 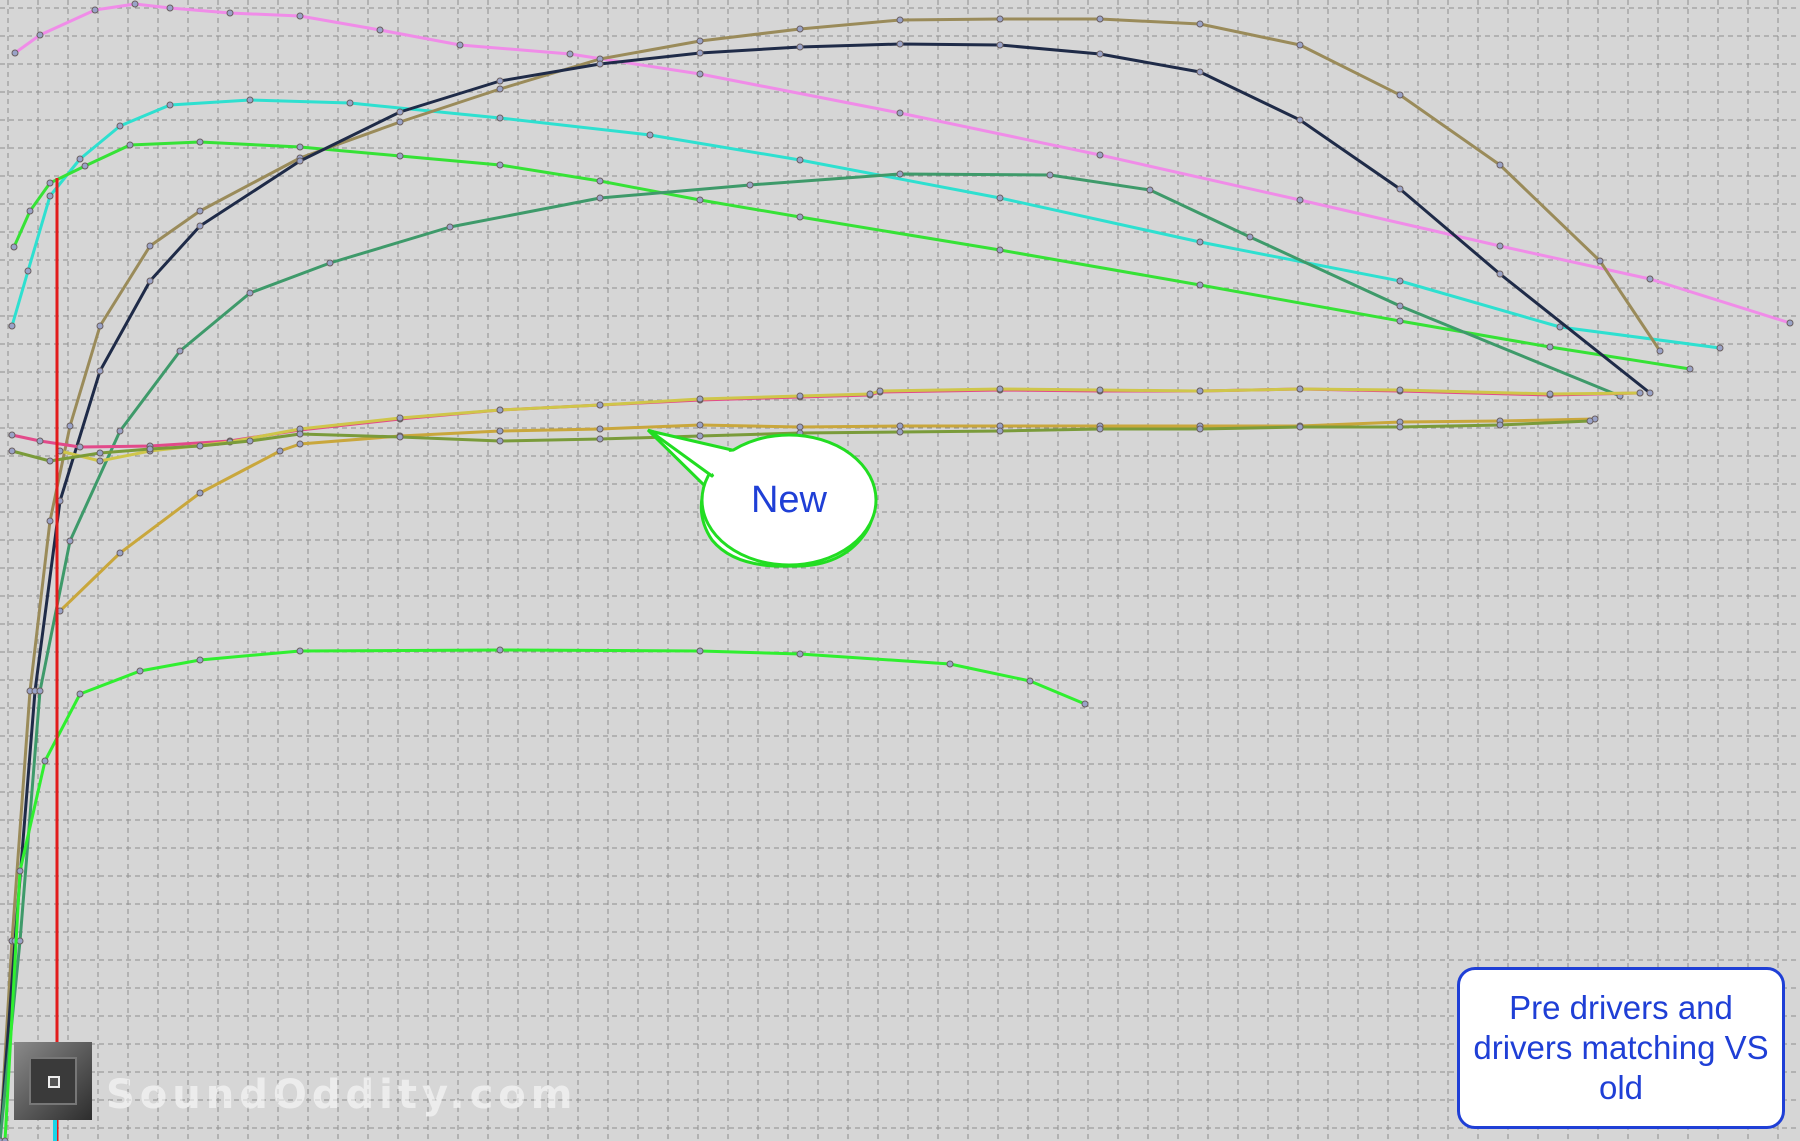 I want to click on note-box: Pre drivers and drivers matching VS old, so click(x=1621, y=1048).